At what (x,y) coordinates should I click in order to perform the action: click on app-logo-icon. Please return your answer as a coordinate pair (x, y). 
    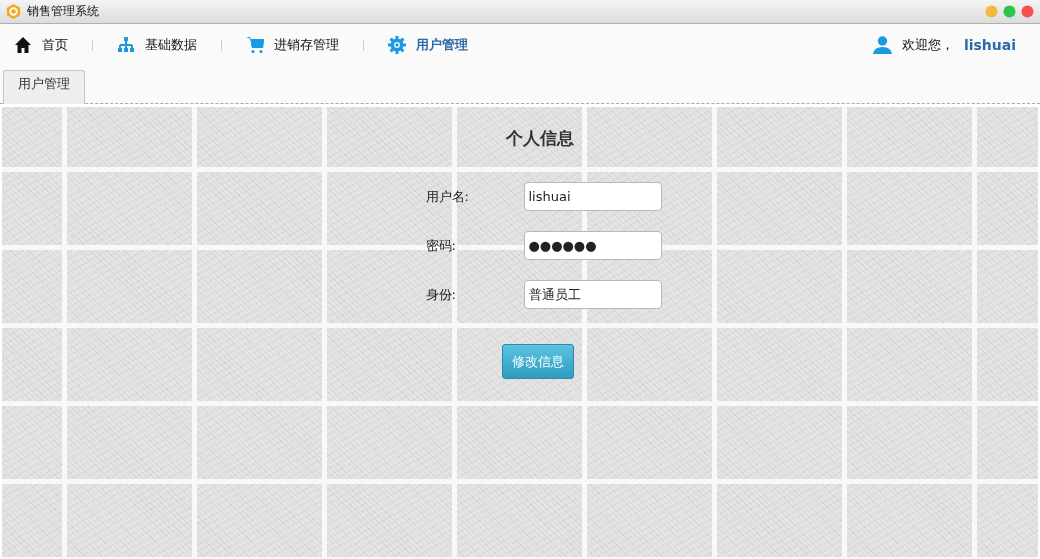
    Looking at the image, I should click on (13, 11).